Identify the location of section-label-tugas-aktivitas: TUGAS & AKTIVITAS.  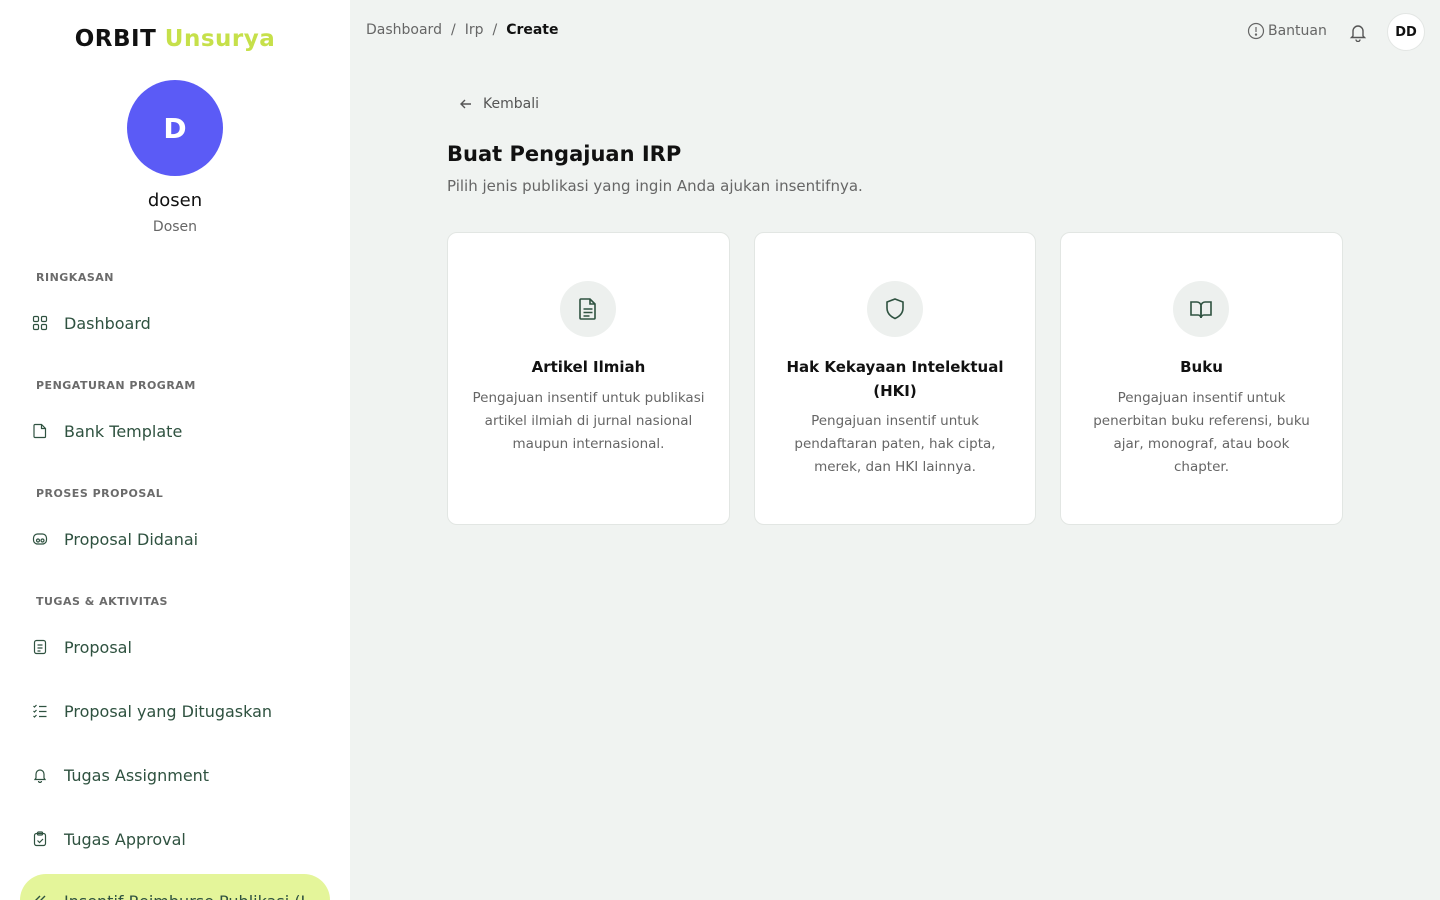
(102, 601).